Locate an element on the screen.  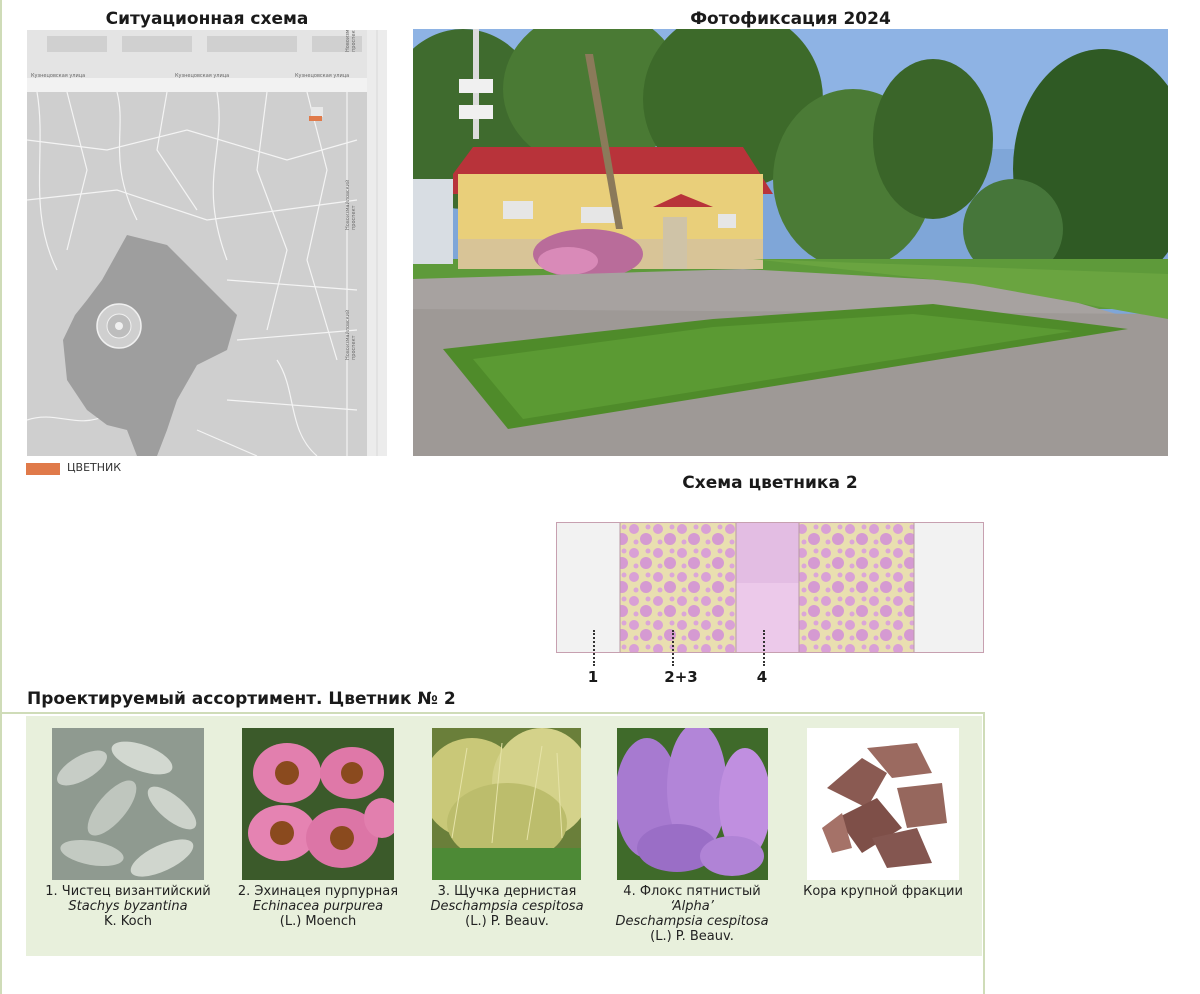
plant-author: K. Koch is located at coordinates (127, 921).